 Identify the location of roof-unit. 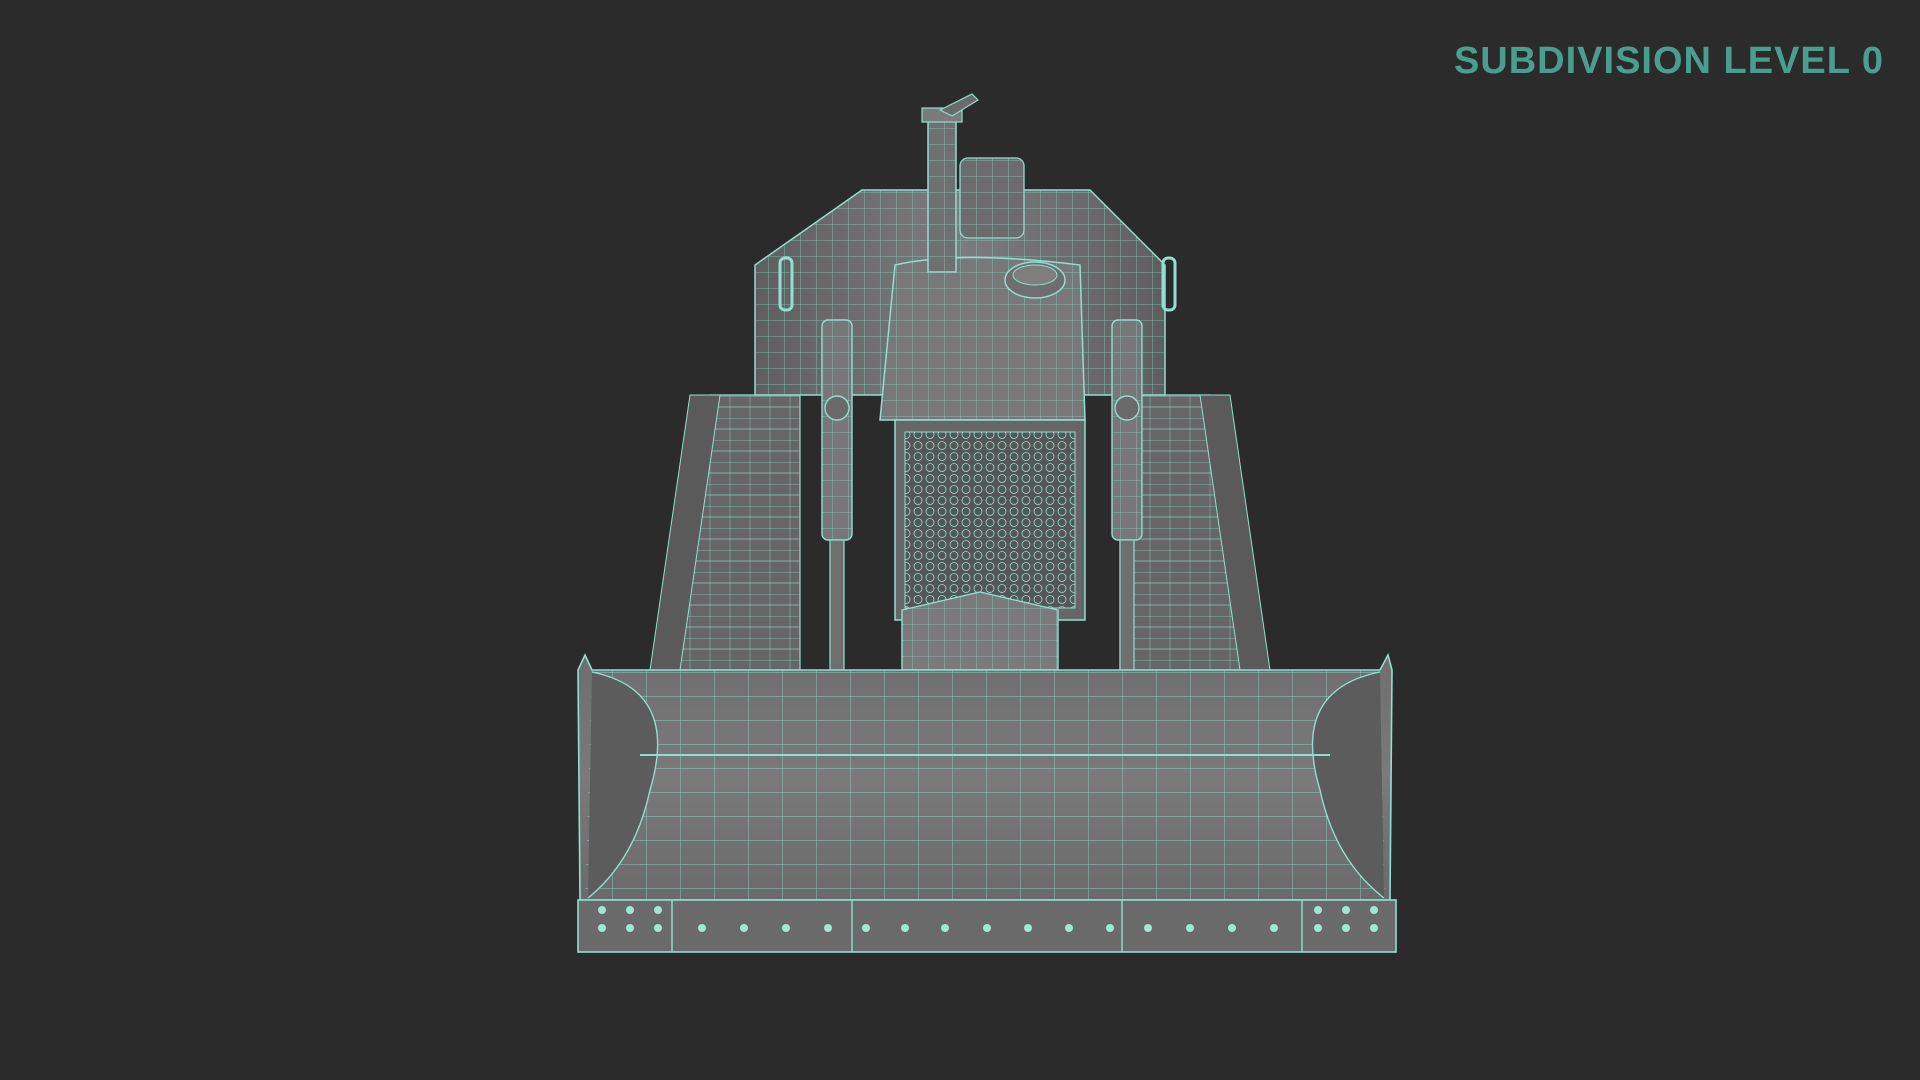
(992, 198).